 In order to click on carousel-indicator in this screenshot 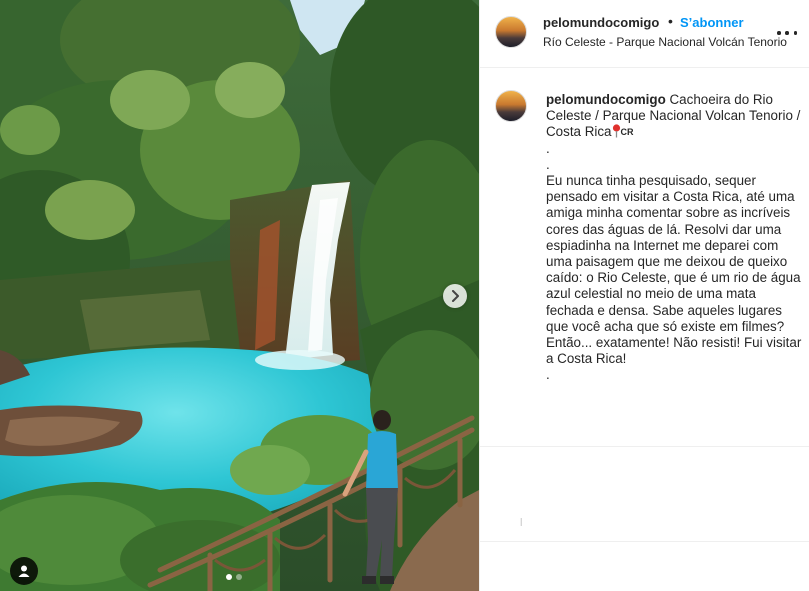, I will do `click(234, 577)`.